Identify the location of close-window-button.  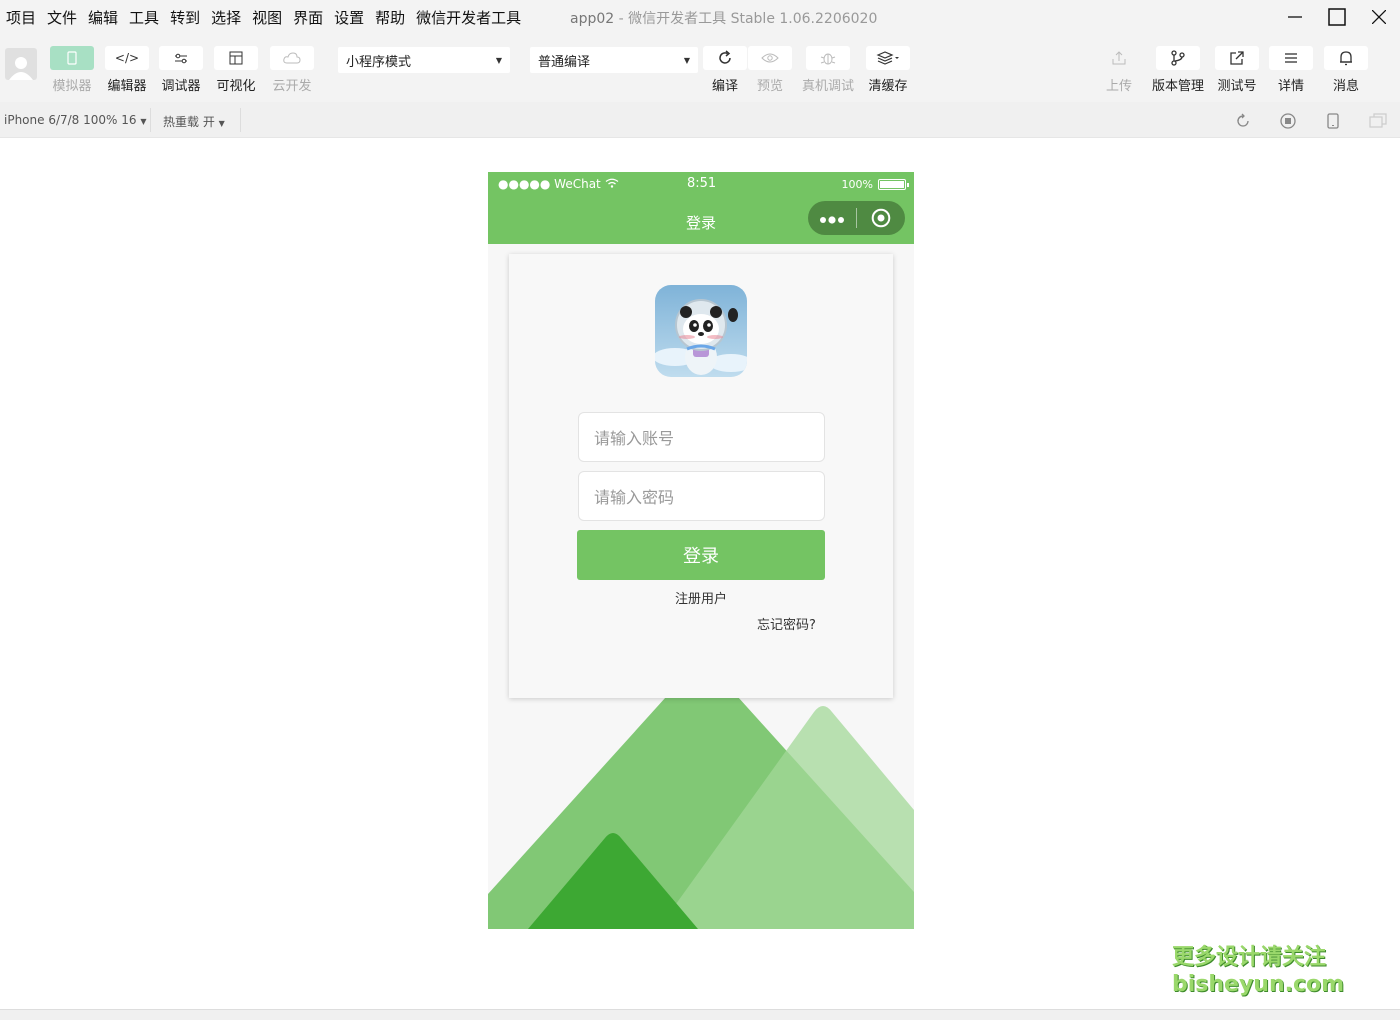
(1379, 17).